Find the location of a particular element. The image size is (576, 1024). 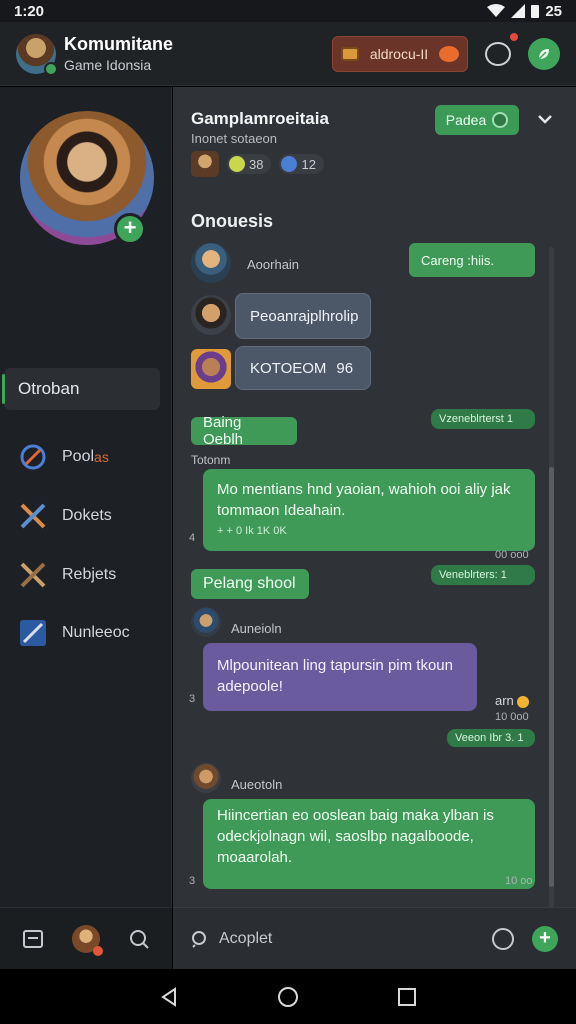

message-author: Auneioln is located at coordinates (256, 628).